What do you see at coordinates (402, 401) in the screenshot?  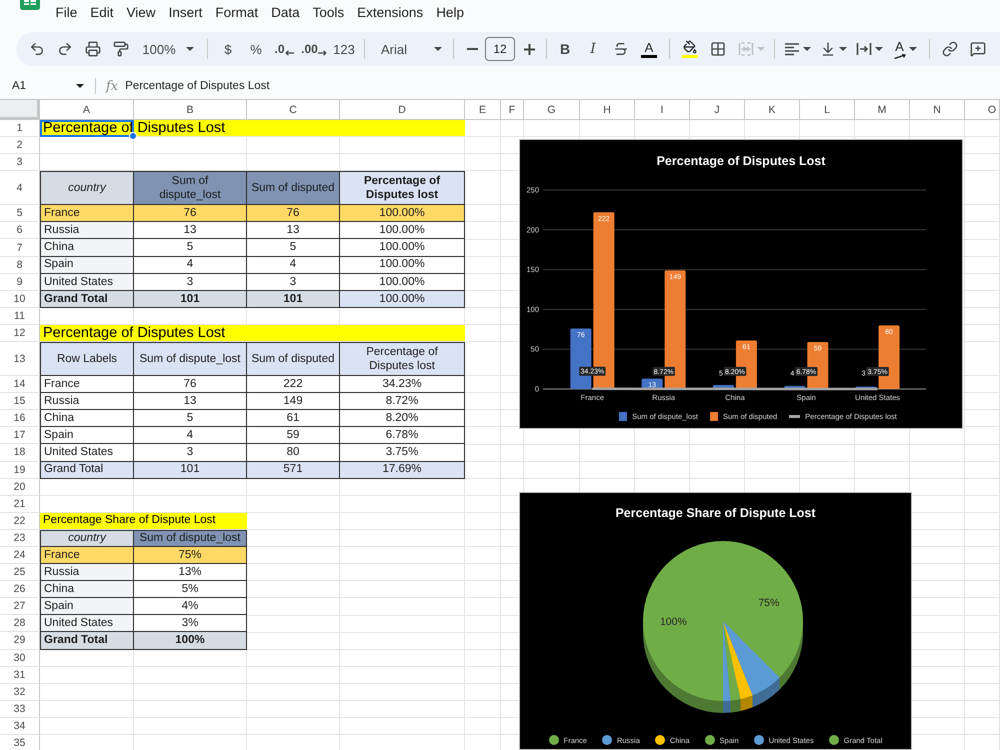 I see `table-cell: 8.72%` at bounding box center [402, 401].